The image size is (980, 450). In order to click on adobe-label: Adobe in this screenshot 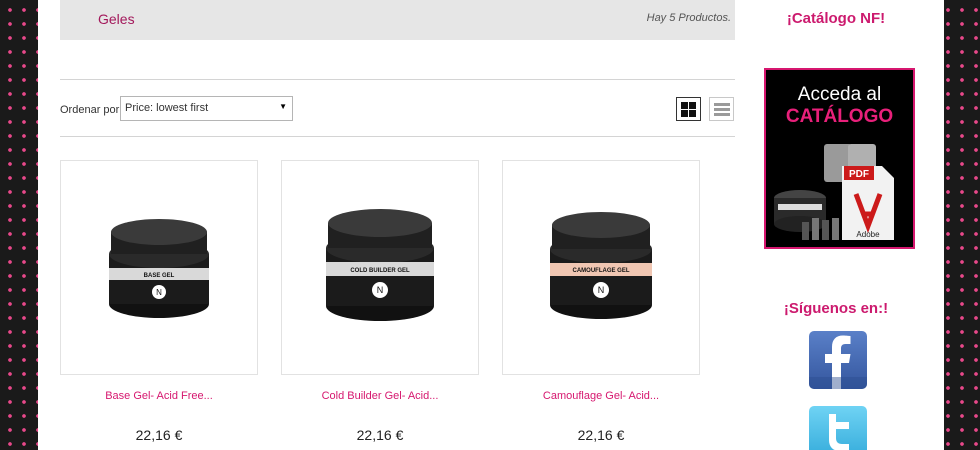, I will do `click(868, 234)`.